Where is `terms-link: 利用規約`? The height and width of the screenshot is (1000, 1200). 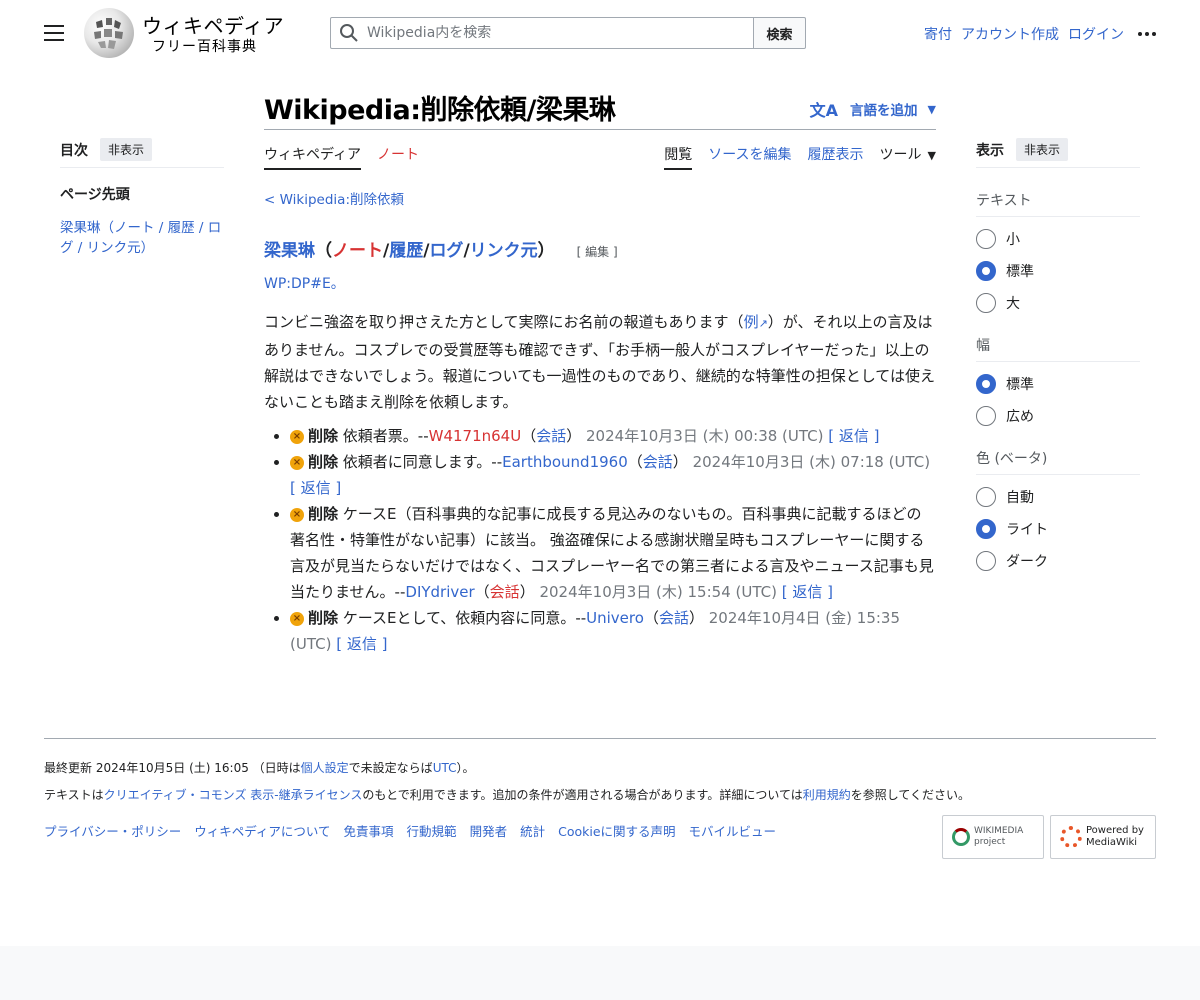 terms-link: 利用規約 is located at coordinates (827, 795).